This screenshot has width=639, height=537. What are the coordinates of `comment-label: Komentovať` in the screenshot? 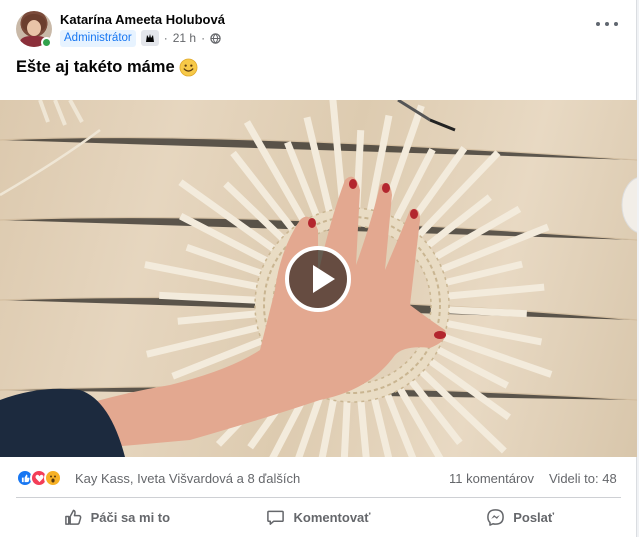 It's located at (332, 517).